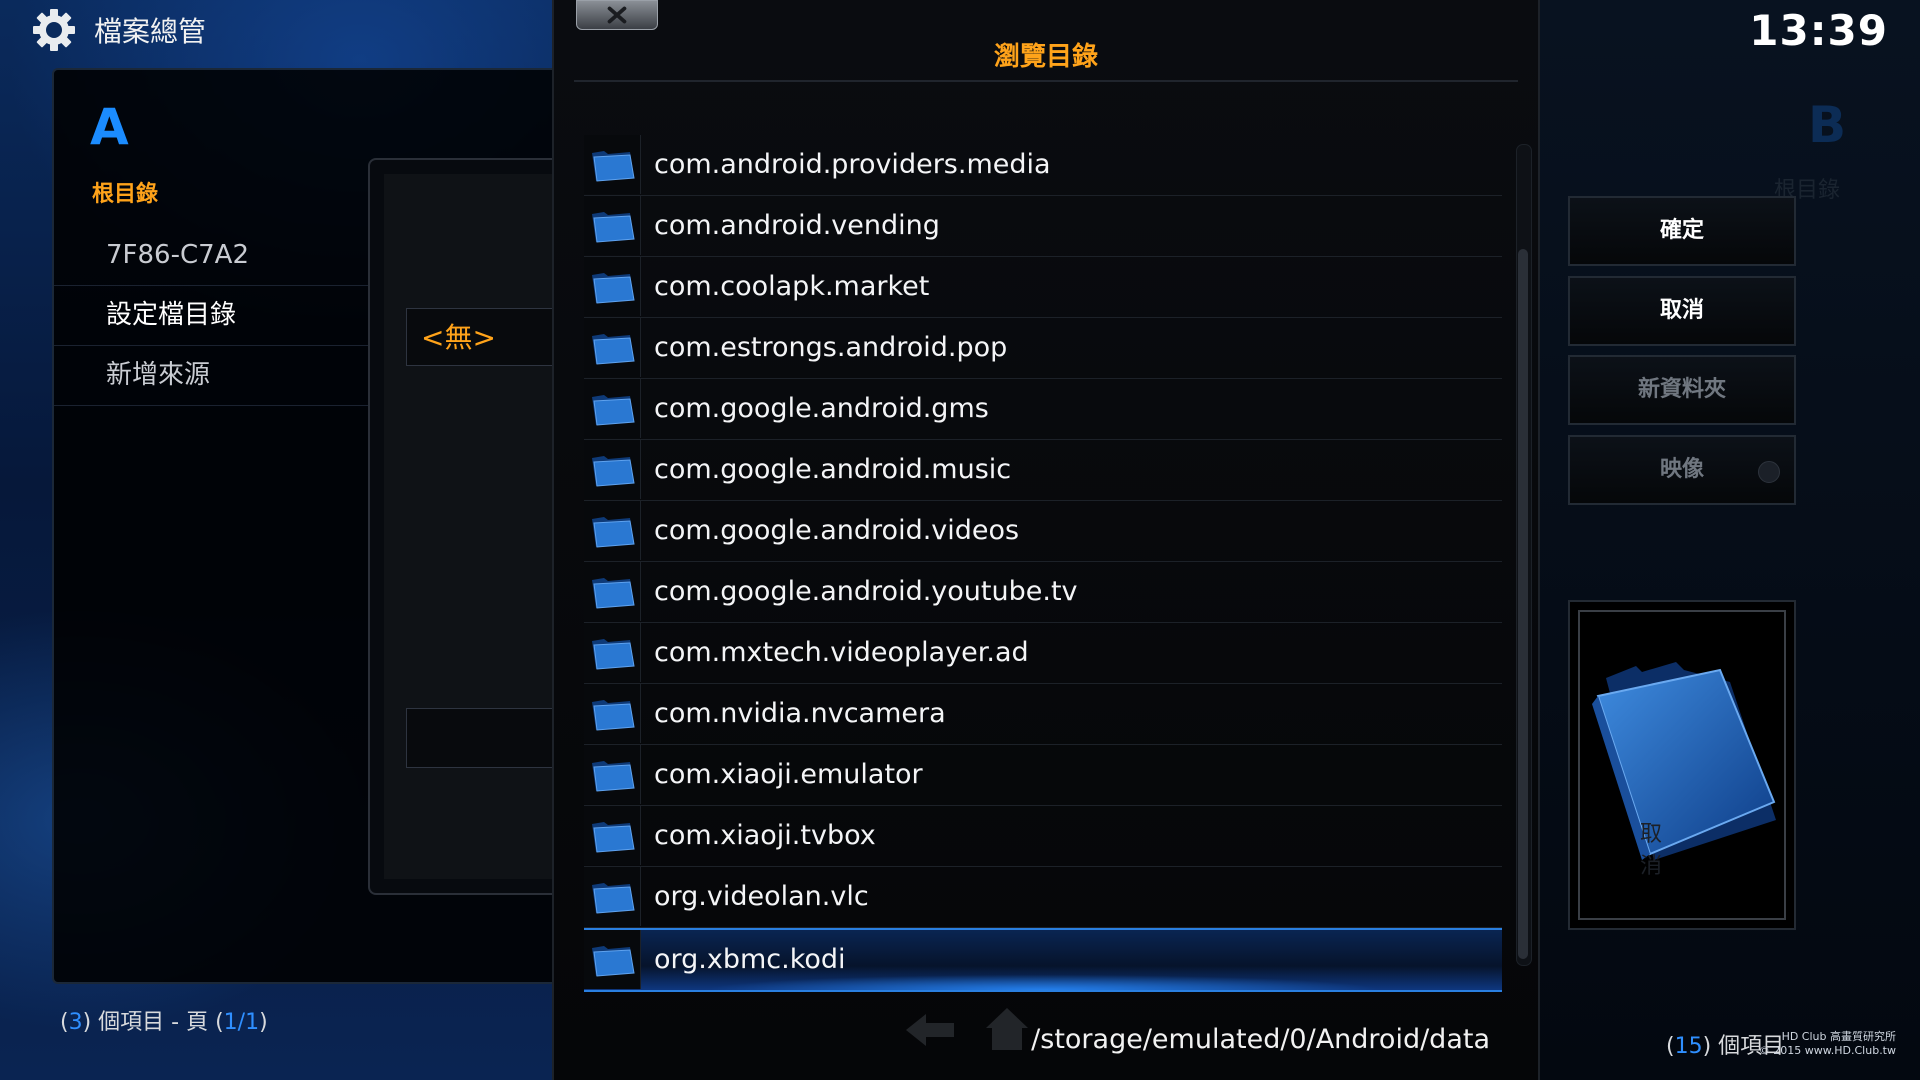  I want to click on panel-a-footer: (3) 個項目 - 頁 (1/1), so click(164, 1022).